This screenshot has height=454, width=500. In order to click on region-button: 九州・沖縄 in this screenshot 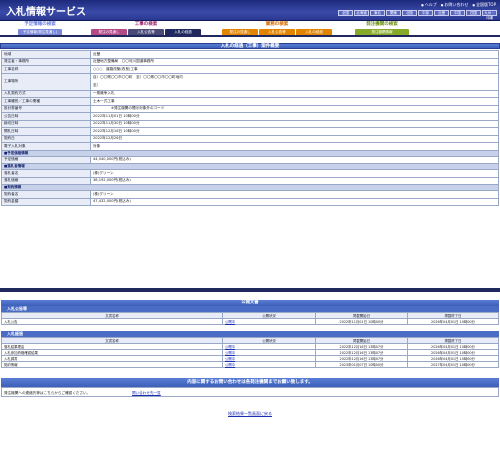, I will do `click(489, 15)`.